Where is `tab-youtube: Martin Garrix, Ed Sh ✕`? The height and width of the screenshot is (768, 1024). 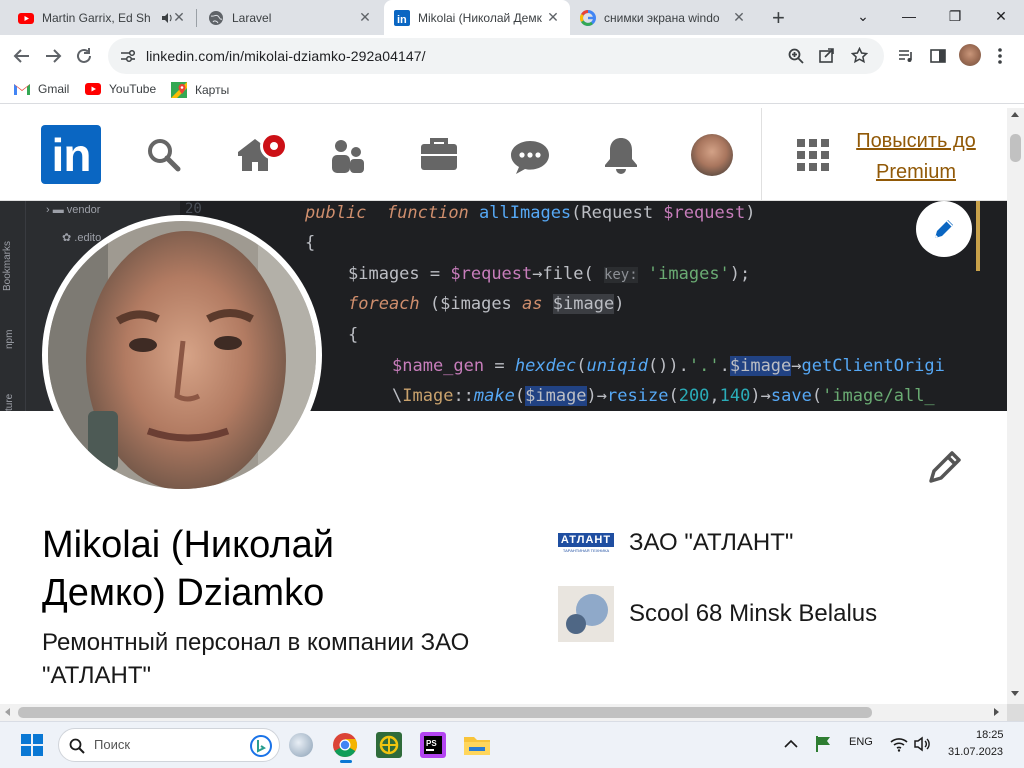
tab-youtube: Martin Garrix, Ed Sh ✕ is located at coordinates (102, 17).